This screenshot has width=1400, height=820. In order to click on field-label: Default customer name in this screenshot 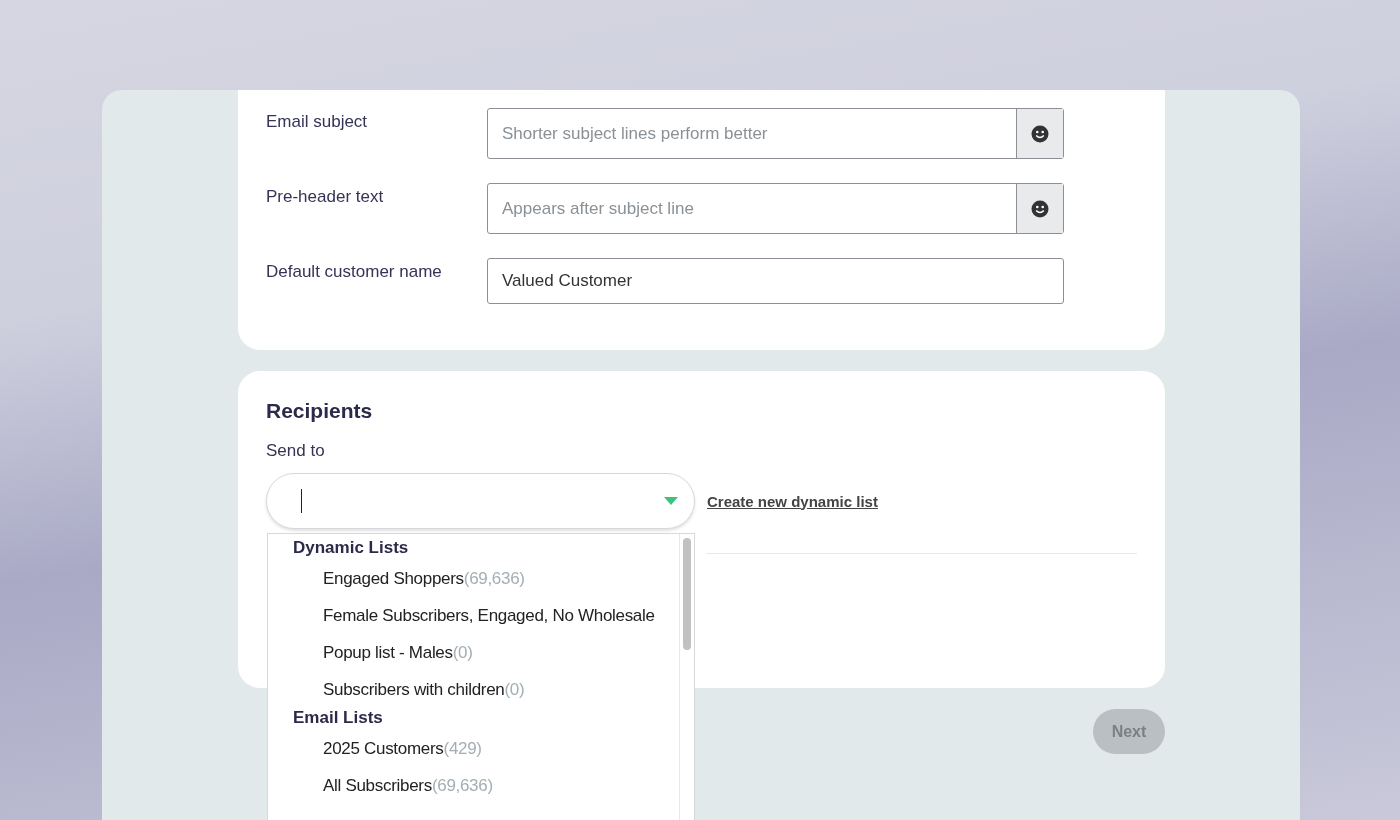, I will do `click(354, 271)`.